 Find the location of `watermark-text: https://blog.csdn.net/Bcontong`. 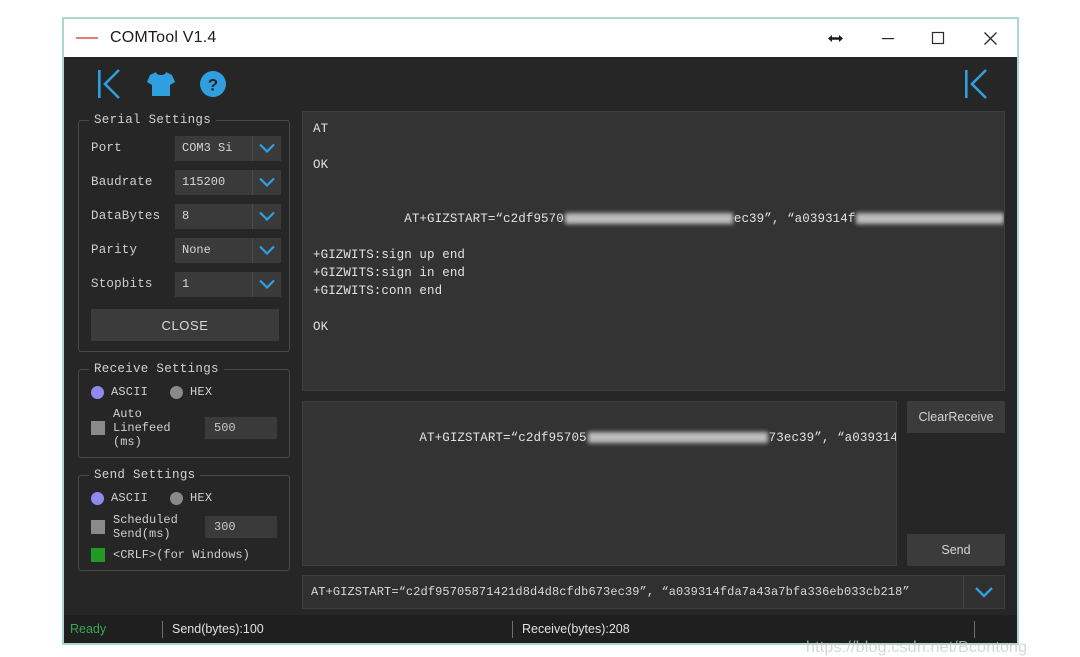

watermark-text: https://blog.csdn.net/Bcontong is located at coordinates (917, 647).